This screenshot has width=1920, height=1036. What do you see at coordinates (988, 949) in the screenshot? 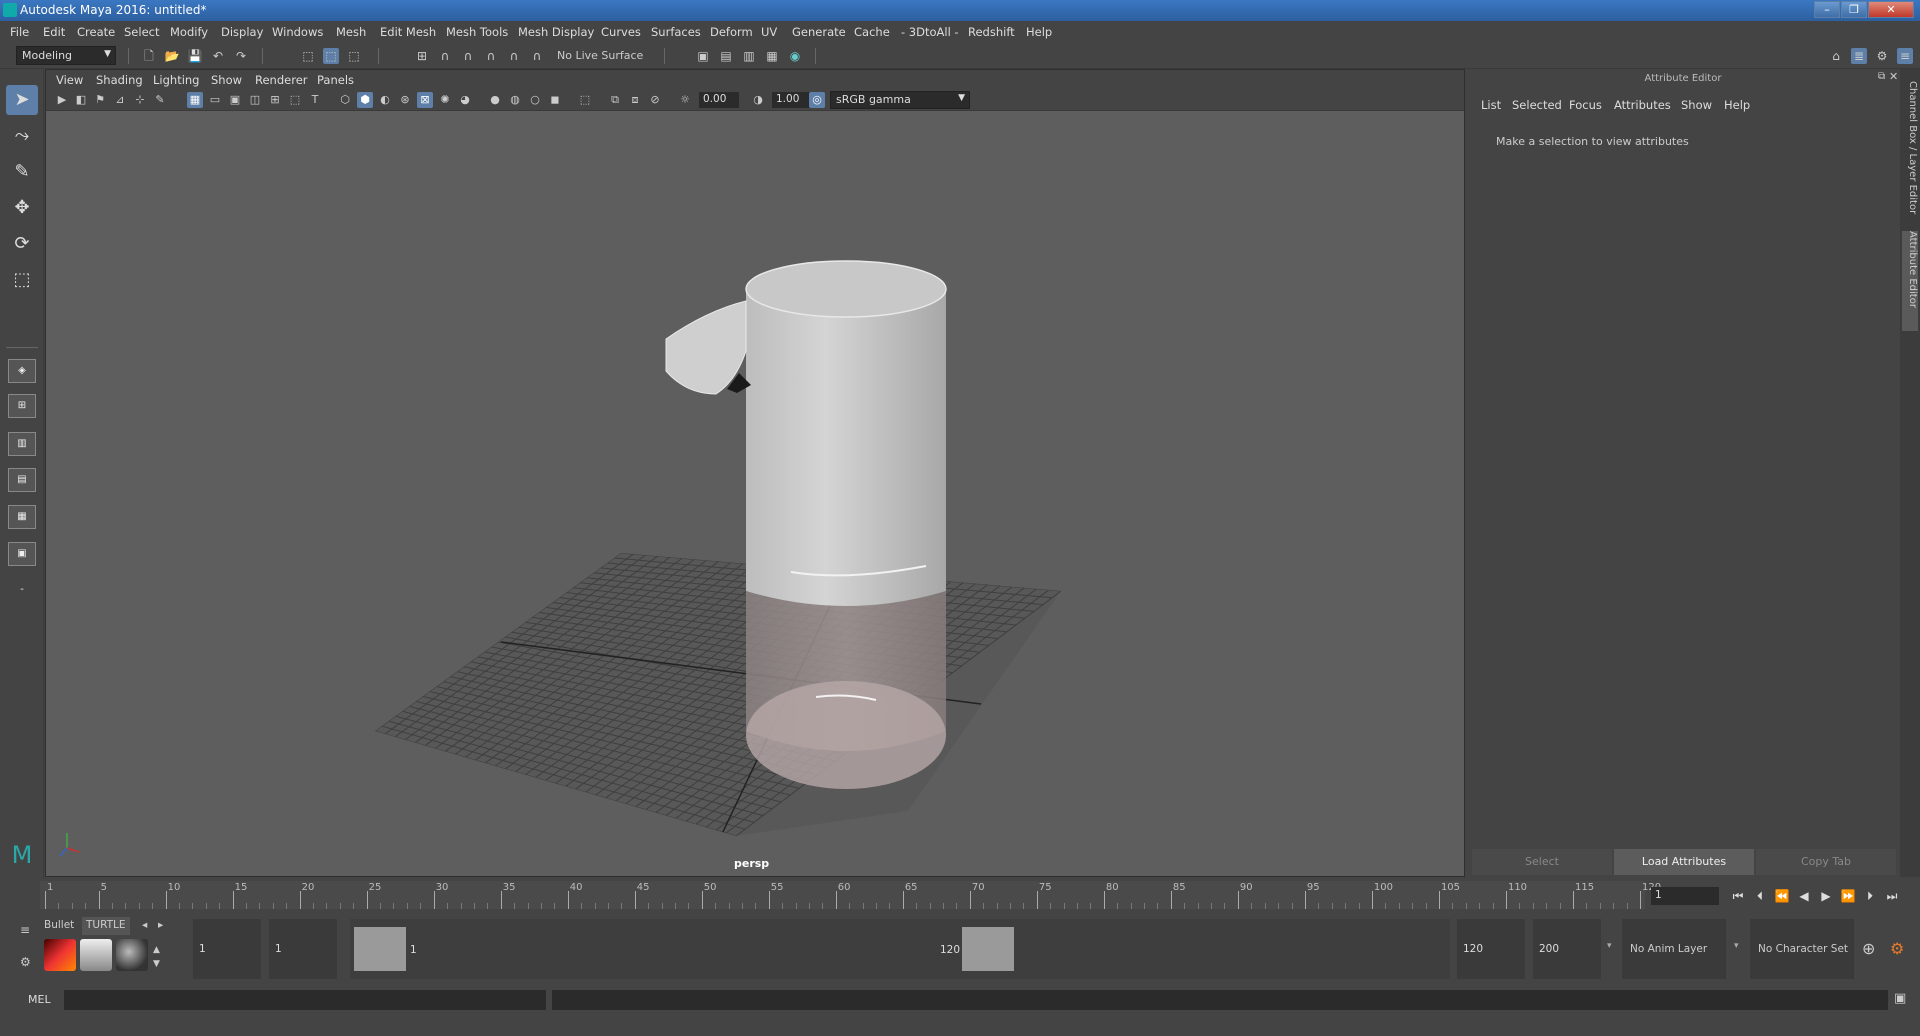
I see `range-end-handle` at bounding box center [988, 949].